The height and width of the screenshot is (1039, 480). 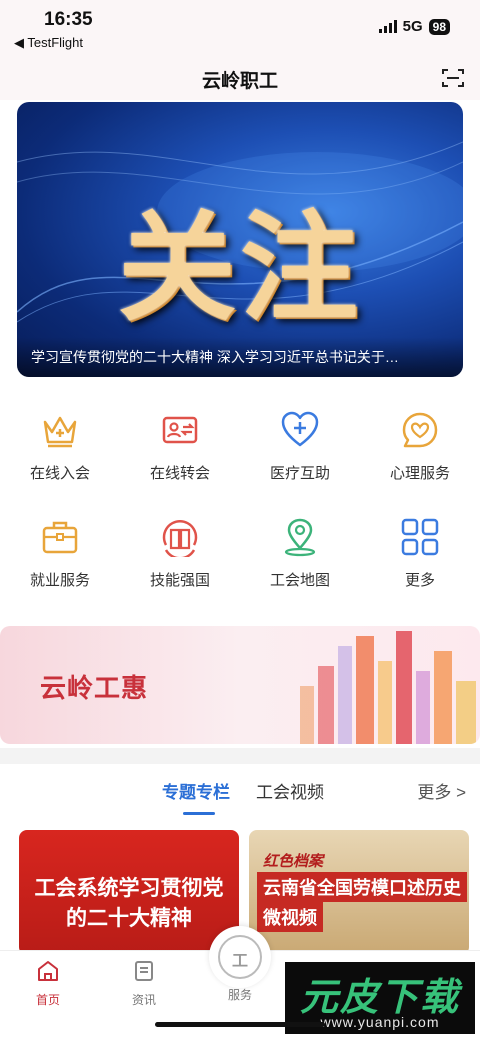 I want to click on service-label: 在线入会, so click(x=59, y=473).